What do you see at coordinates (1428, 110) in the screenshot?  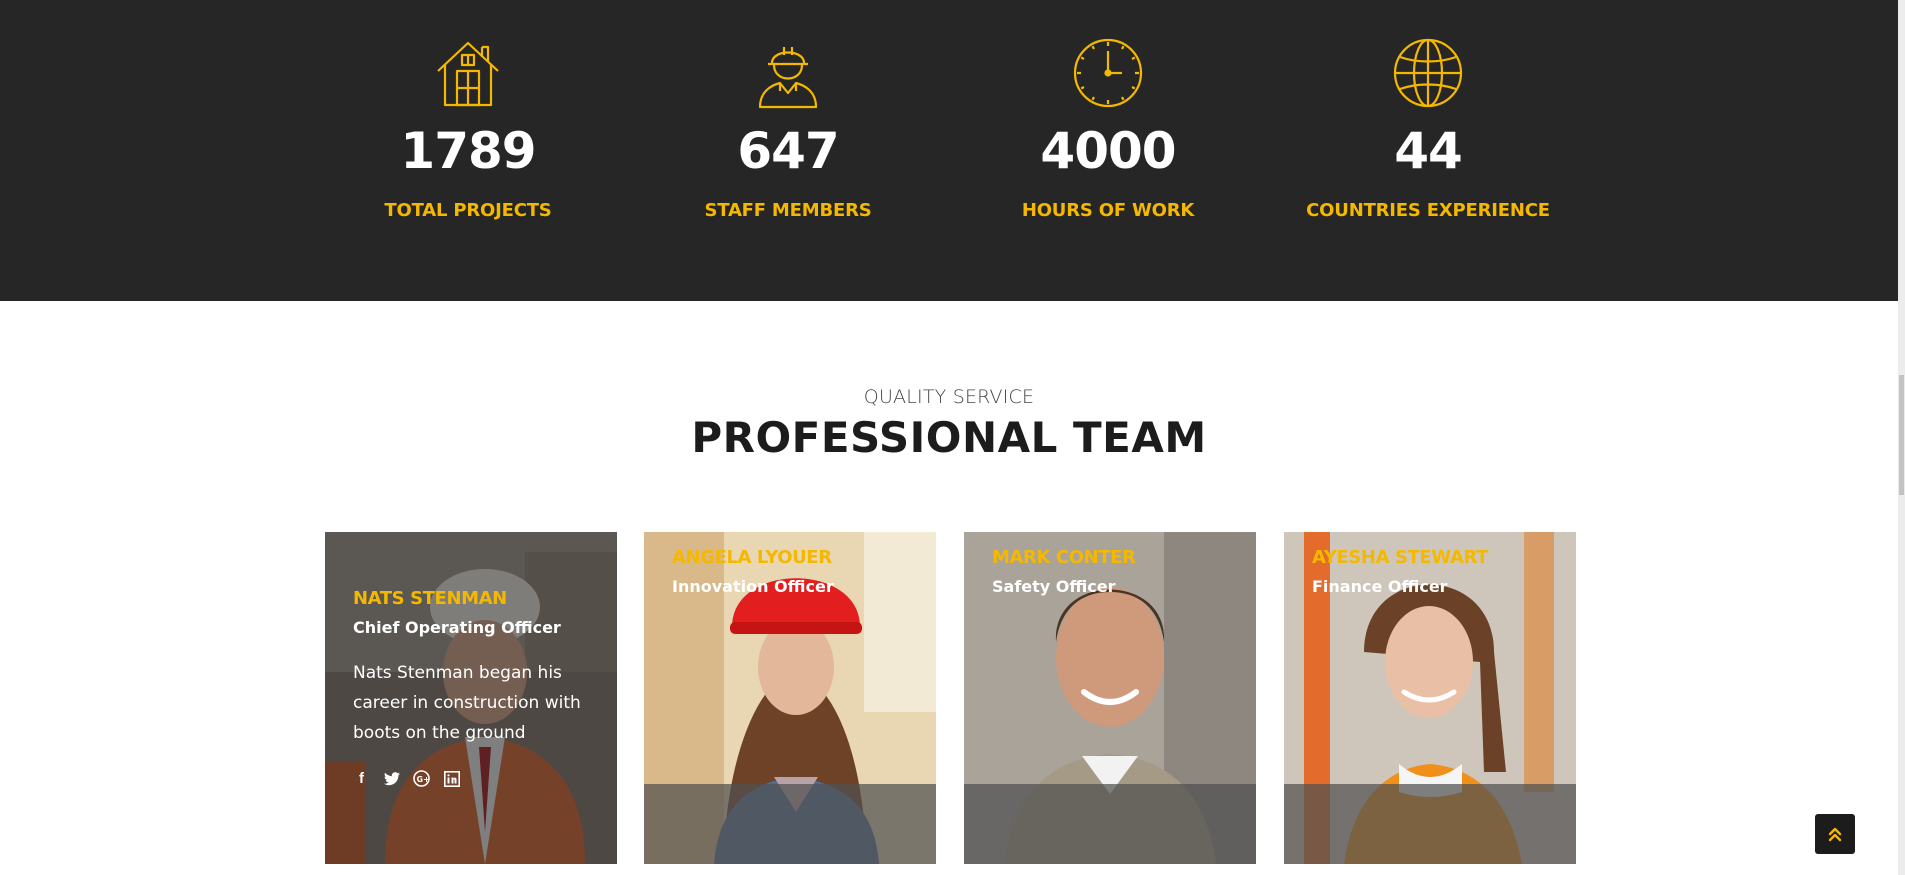 I see `stat-countries-experience: 44 COUNTRIES EXPERIENCE` at bounding box center [1428, 110].